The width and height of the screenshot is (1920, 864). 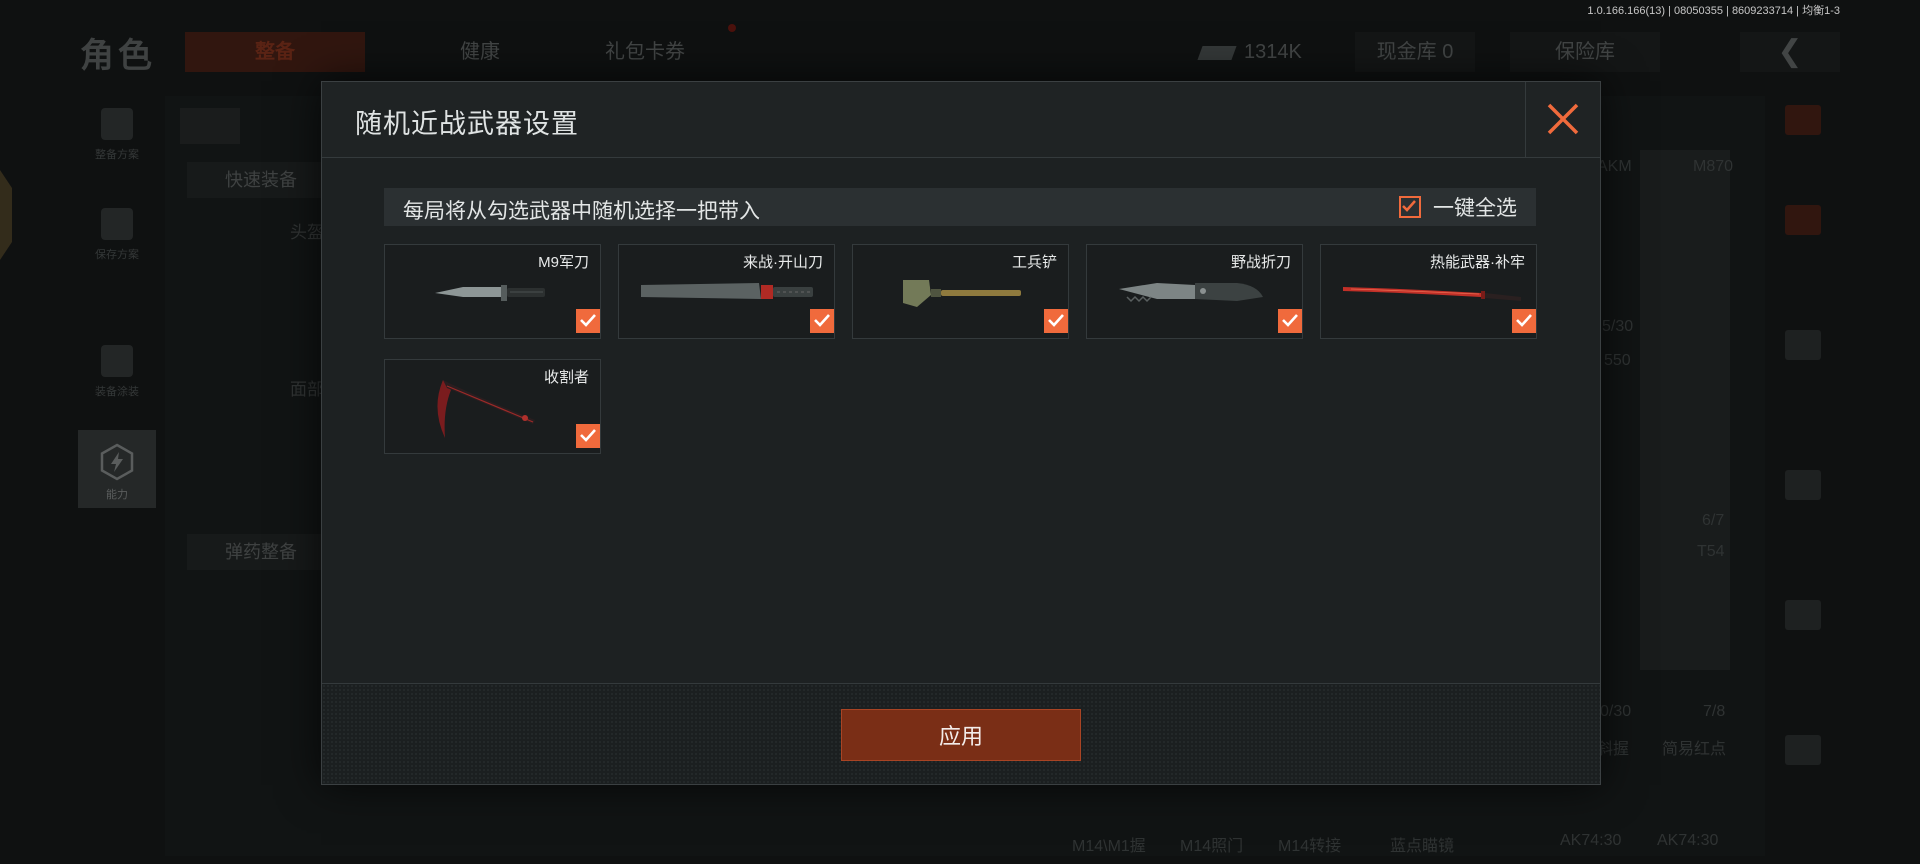 What do you see at coordinates (726, 291) in the screenshot?
I see `weapon-card-machete: 来战·开山刀` at bounding box center [726, 291].